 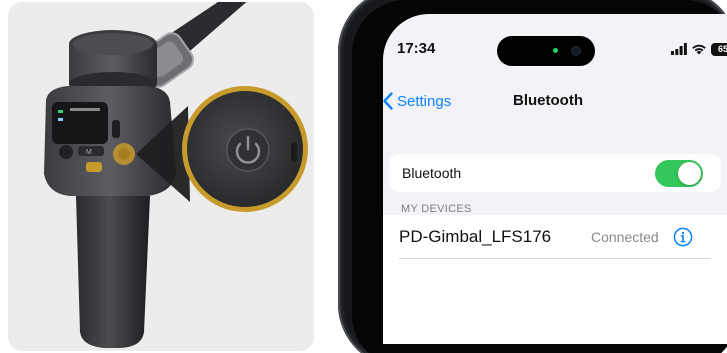 I want to click on bluetooth-toggle-switch, so click(x=679, y=173).